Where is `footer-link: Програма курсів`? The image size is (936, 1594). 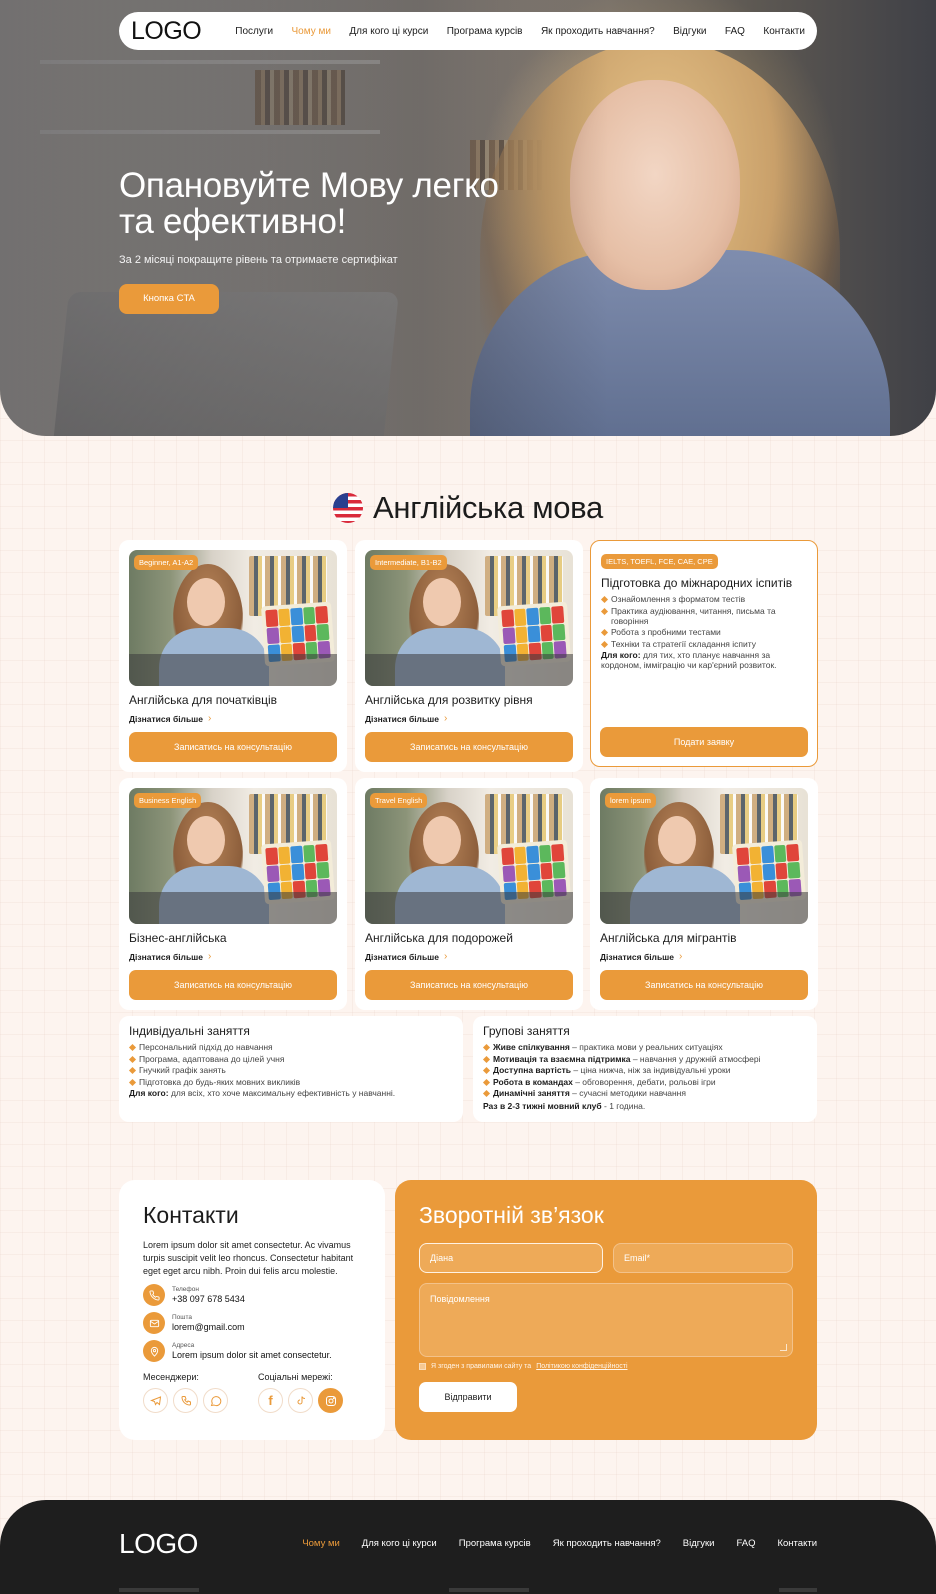 footer-link: Програма курсів is located at coordinates (495, 1543).